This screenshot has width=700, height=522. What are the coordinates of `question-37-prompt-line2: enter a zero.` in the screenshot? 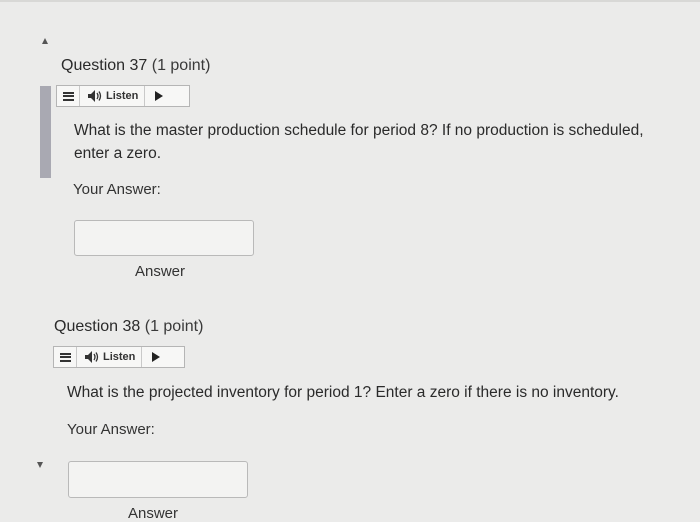 It's located at (118, 153).